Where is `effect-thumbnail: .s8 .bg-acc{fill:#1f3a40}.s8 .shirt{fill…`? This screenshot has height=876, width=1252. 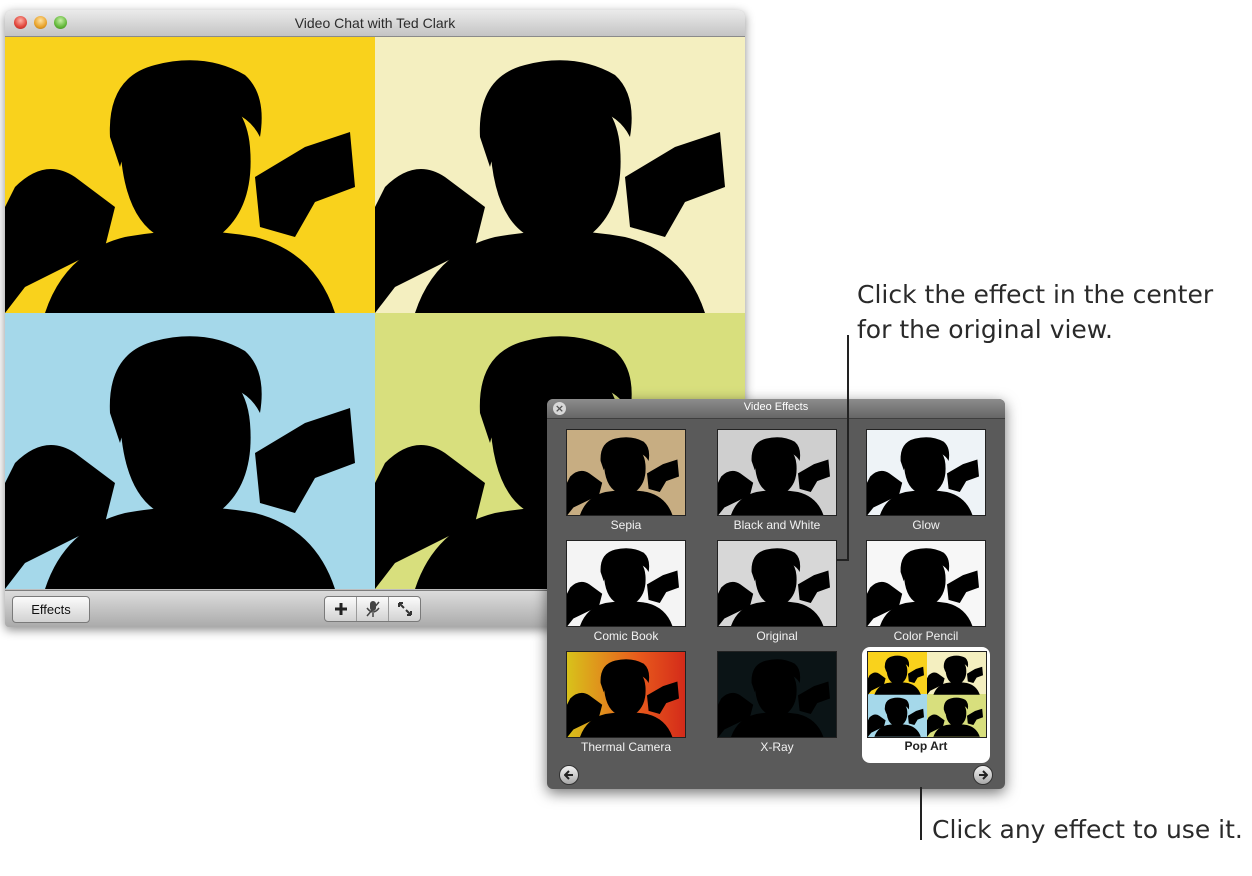
effect-thumbnail: .s8 .bg-acc{fill:#1f3a40}.s8 .shirt{fill… is located at coordinates (777, 694).